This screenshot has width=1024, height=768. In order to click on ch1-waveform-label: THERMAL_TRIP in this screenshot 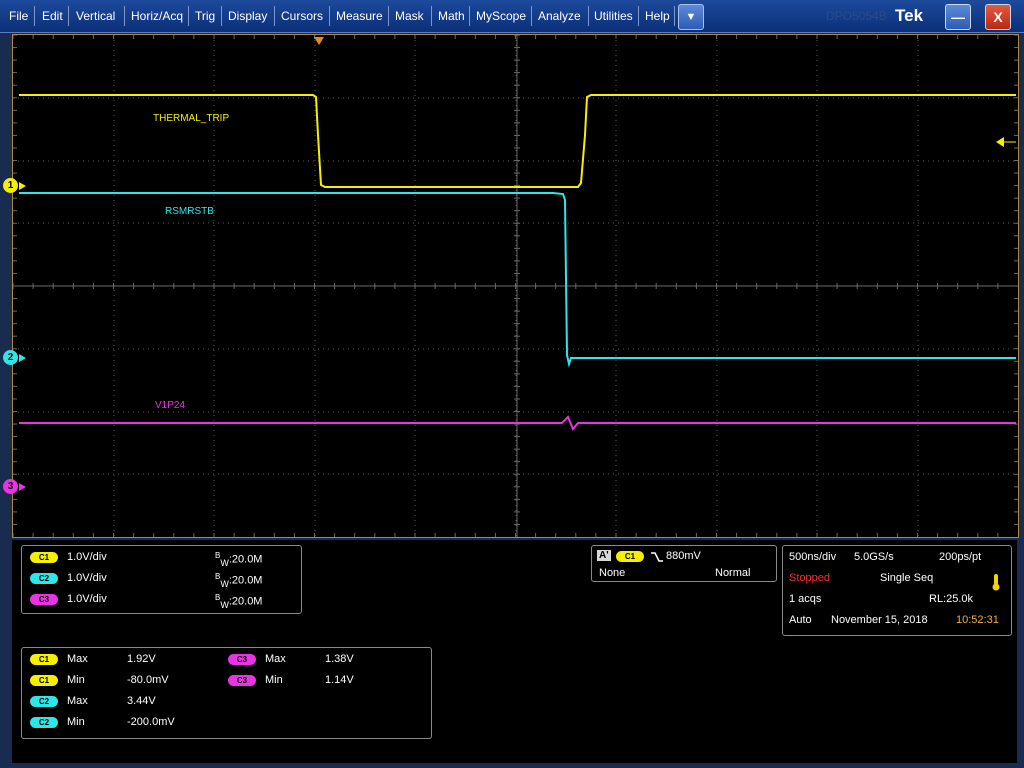, I will do `click(191, 118)`.